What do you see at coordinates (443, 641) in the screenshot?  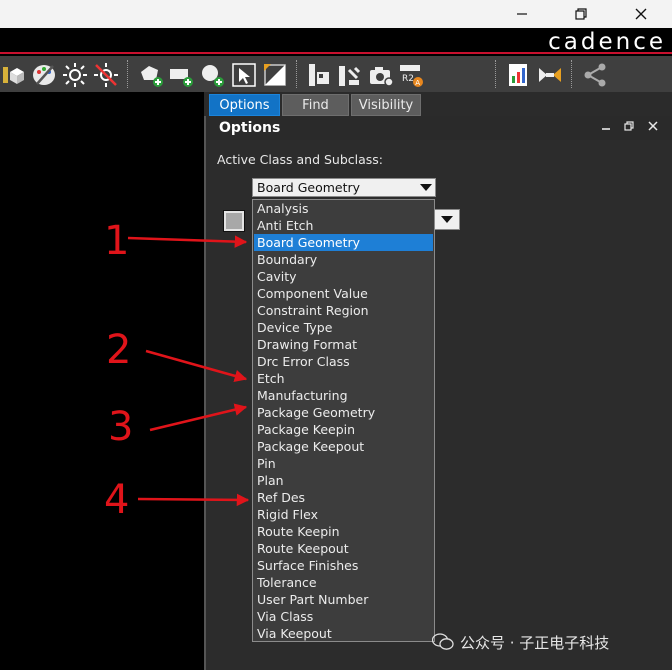 I see `wechat-icon` at bounding box center [443, 641].